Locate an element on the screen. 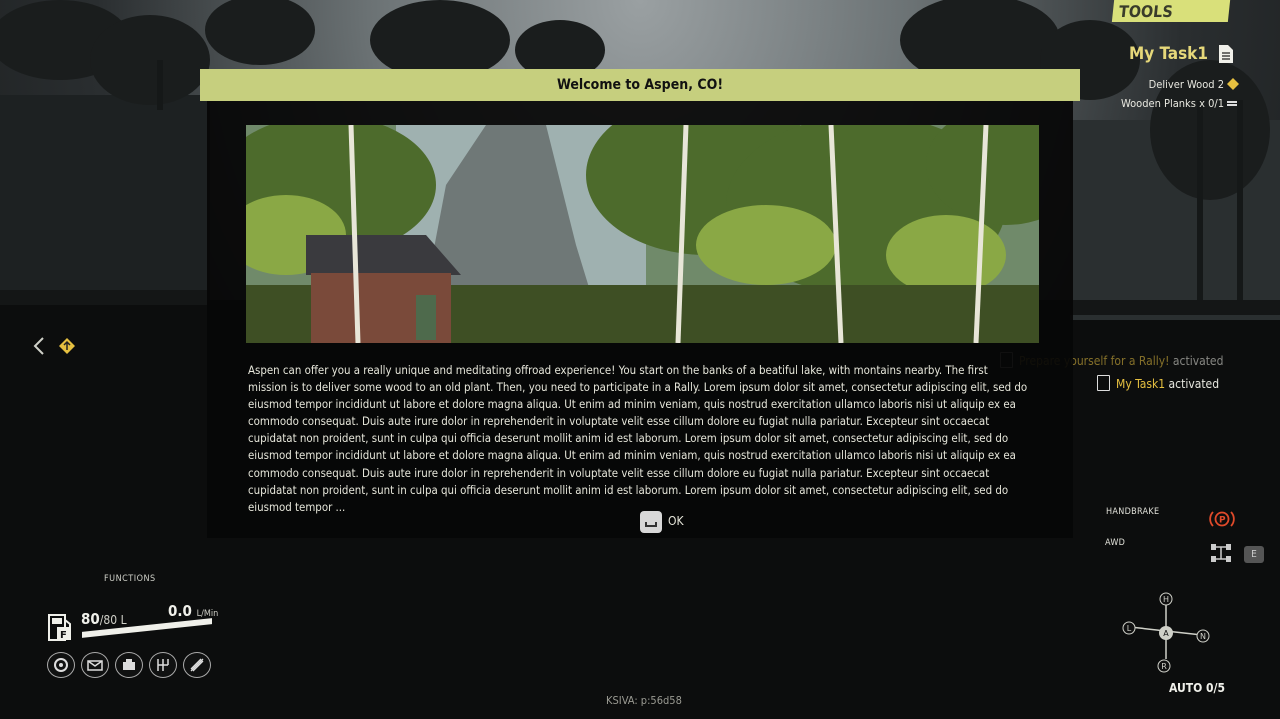 This screenshot has height=719, width=1280. task-notification-icon is located at coordinates (1103, 383).